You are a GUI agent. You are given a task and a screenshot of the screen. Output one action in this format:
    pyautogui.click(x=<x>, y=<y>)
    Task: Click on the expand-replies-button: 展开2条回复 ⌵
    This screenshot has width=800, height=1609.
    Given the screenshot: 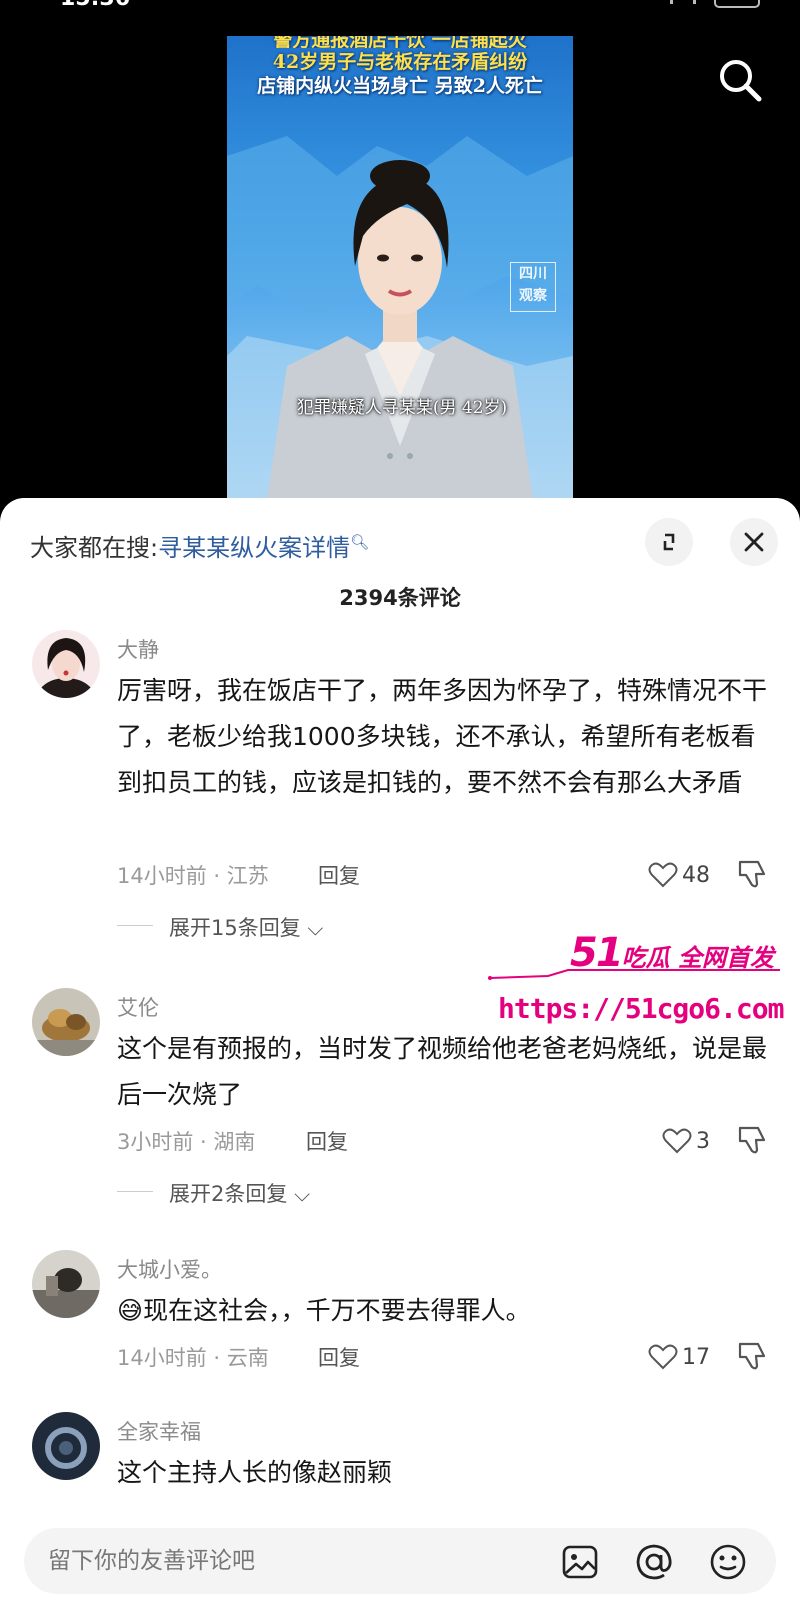 What is the action you would take?
    pyautogui.click(x=213, y=1193)
    